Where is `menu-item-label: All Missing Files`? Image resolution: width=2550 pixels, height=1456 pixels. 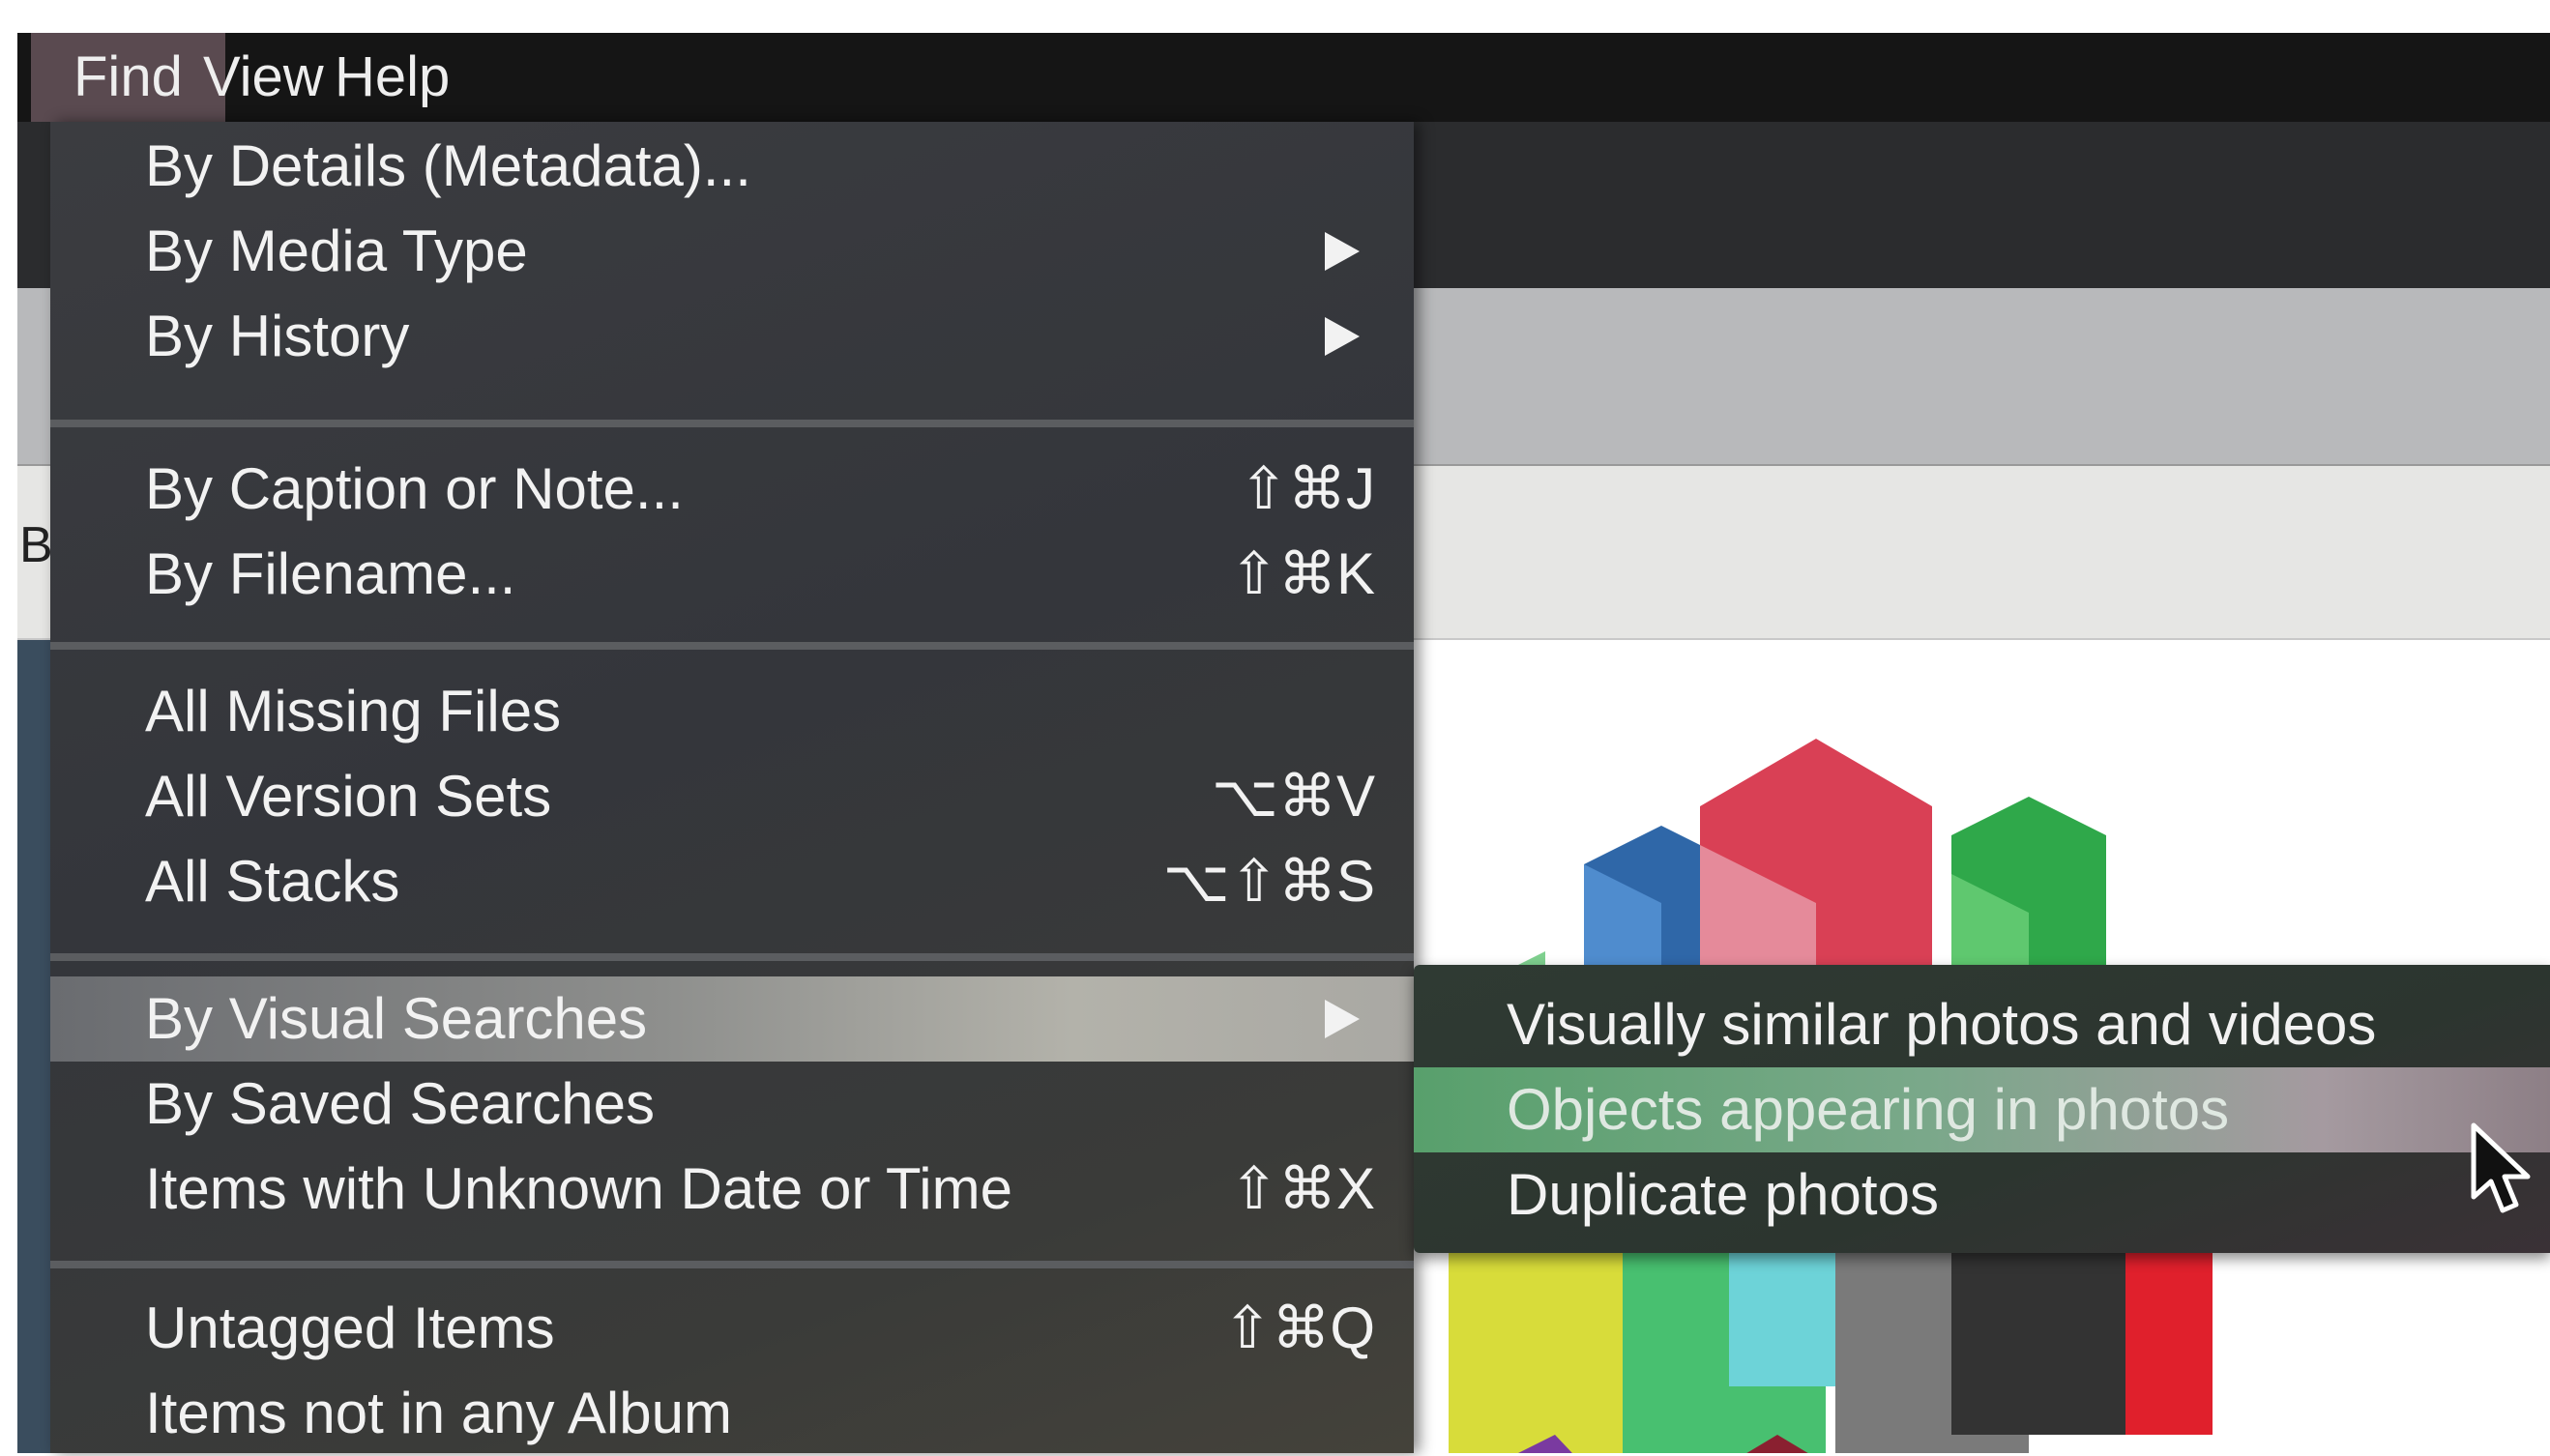 menu-item-label: All Missing Files is located at coordinates (353, 711).